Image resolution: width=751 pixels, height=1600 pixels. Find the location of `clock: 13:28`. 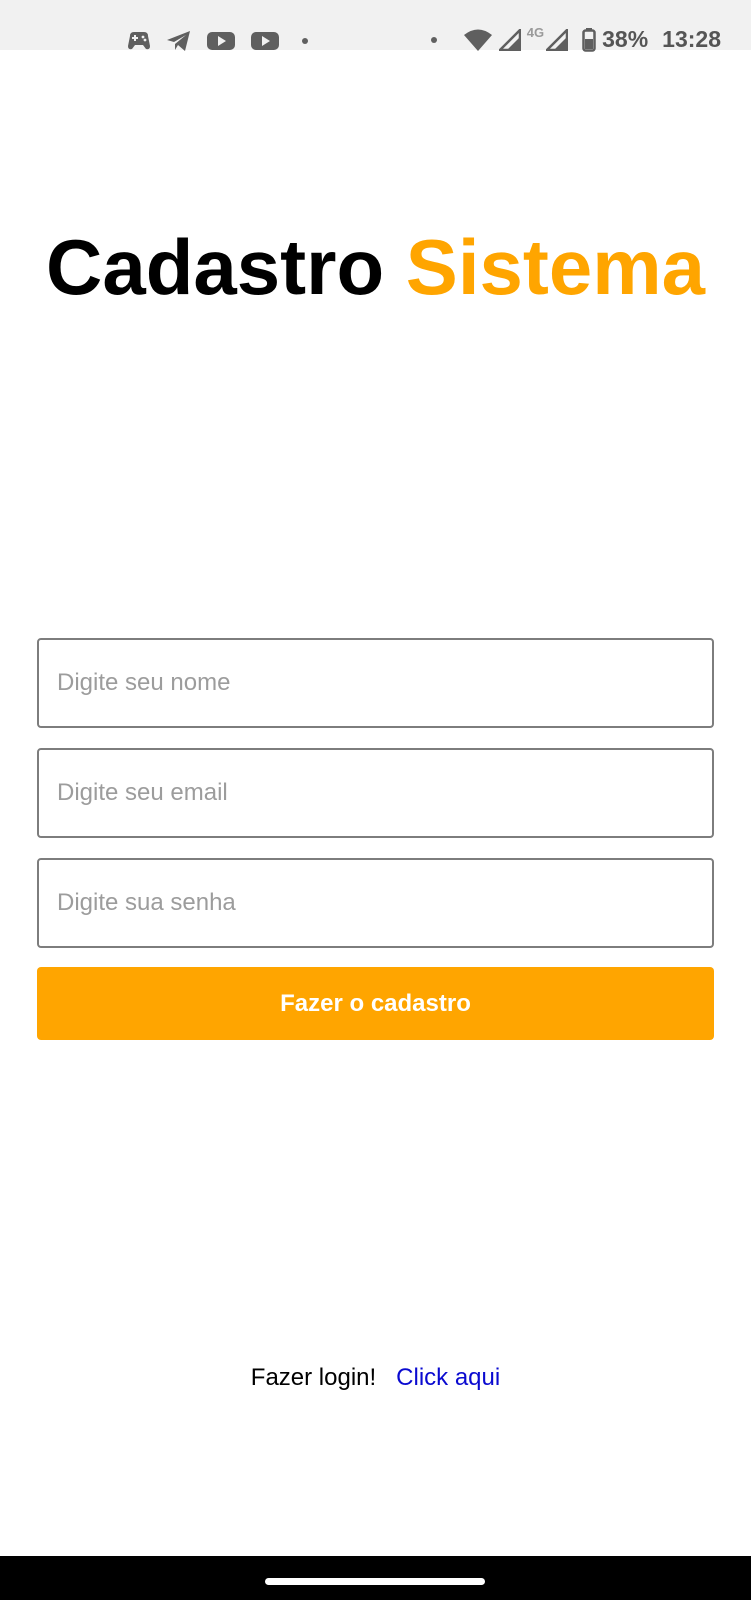

clock: 13:28 is located at coordinates (691, 39).